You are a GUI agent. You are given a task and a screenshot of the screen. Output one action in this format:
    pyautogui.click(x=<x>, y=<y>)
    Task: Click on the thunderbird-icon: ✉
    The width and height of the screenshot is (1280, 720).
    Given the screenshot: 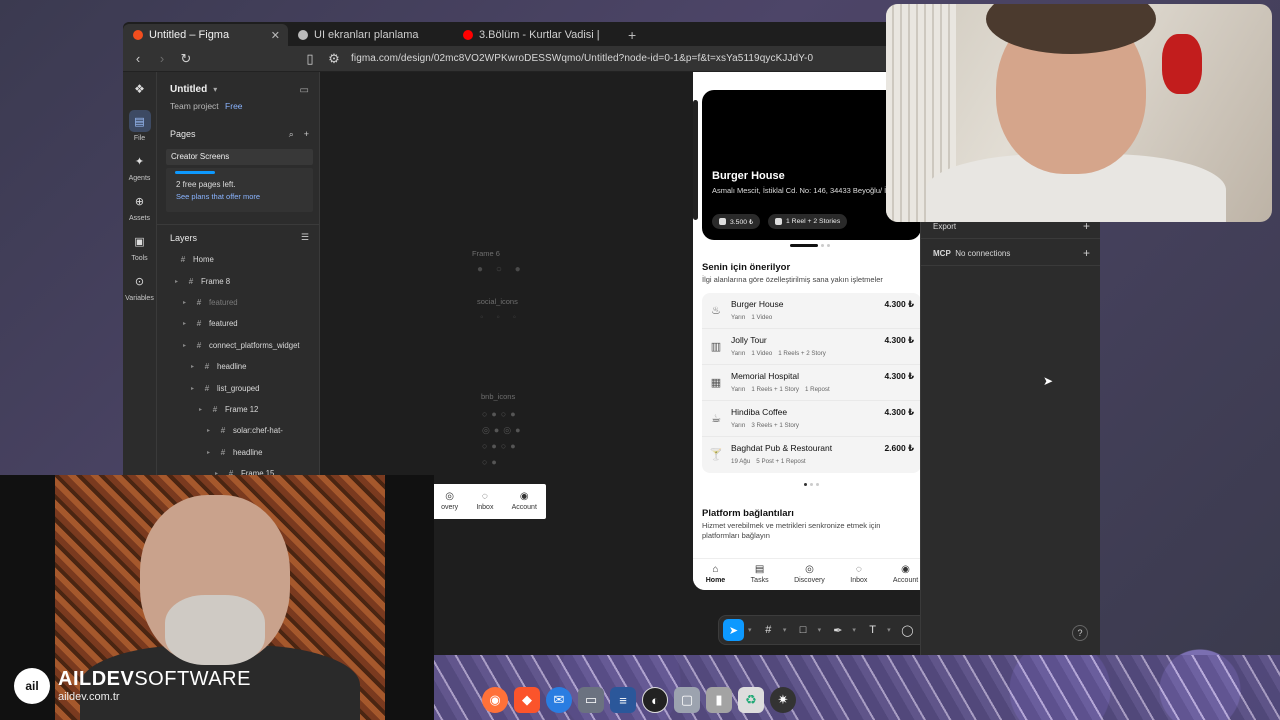 What is the action you would take?
    pyautogui.click(x=559, y=700)
    